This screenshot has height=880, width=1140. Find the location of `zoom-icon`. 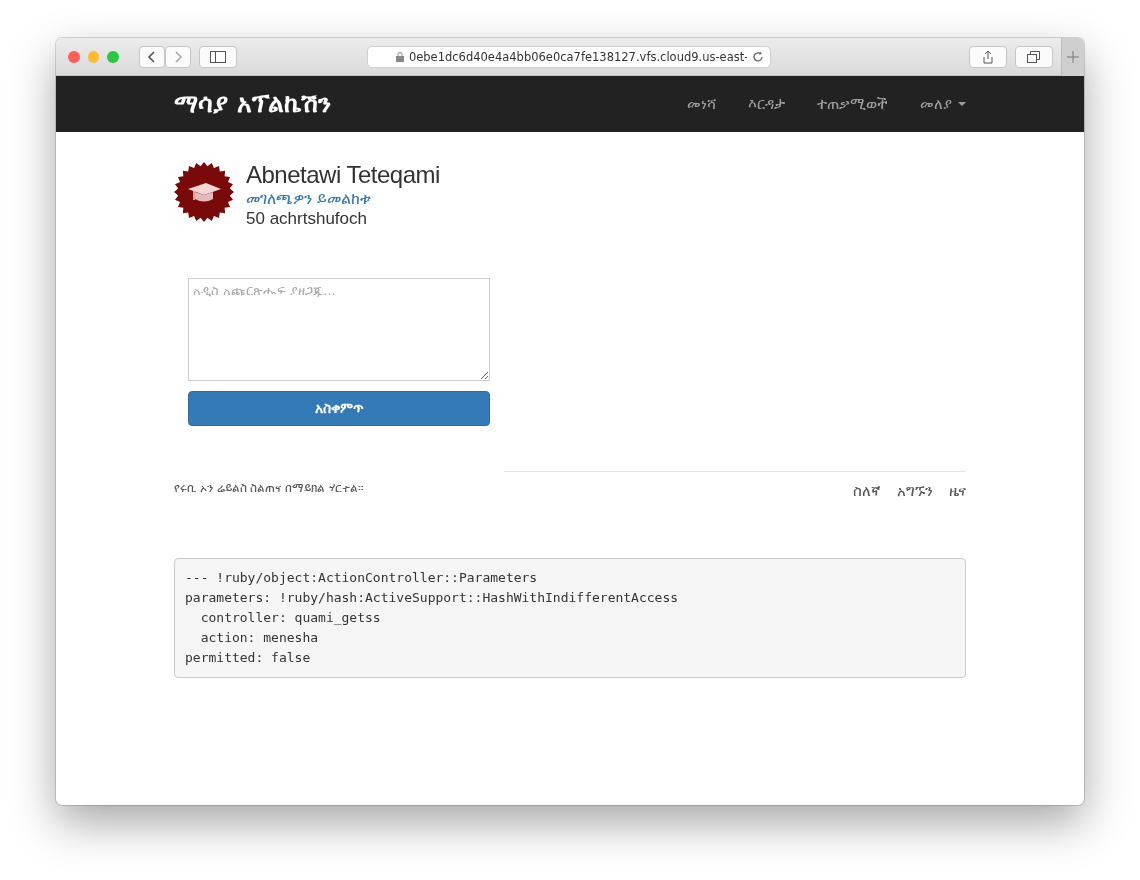

zoom-icon is located at coordinates (113, 56).